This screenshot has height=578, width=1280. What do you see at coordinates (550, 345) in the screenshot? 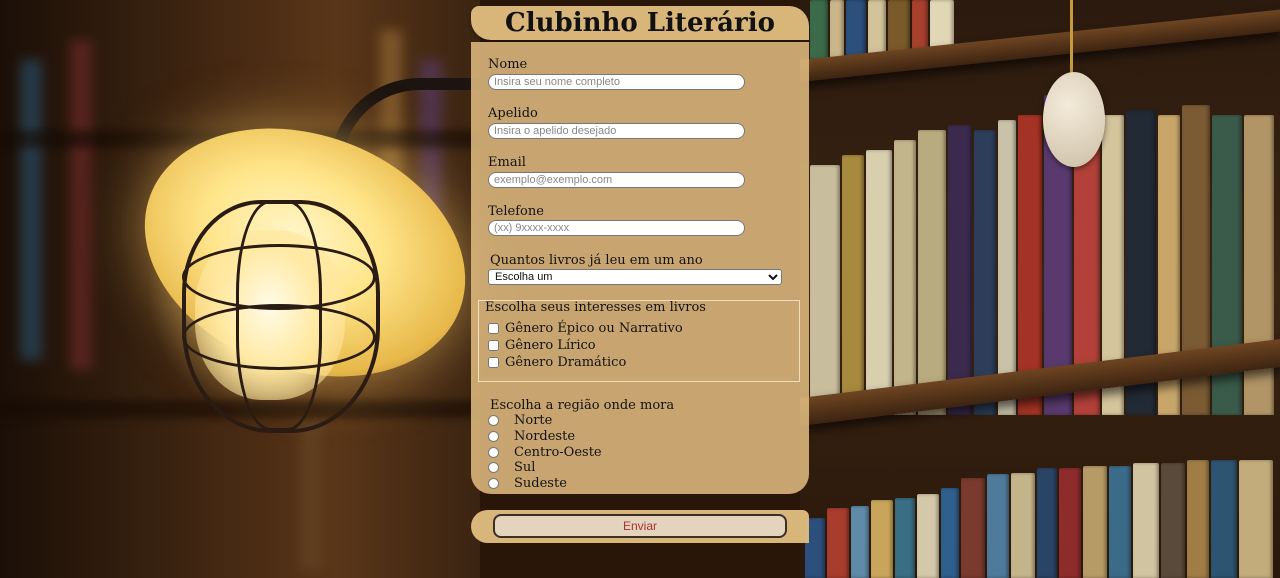
I see `interest-lyric-label: Gênero Lírico` at bounding box center [550, 345].